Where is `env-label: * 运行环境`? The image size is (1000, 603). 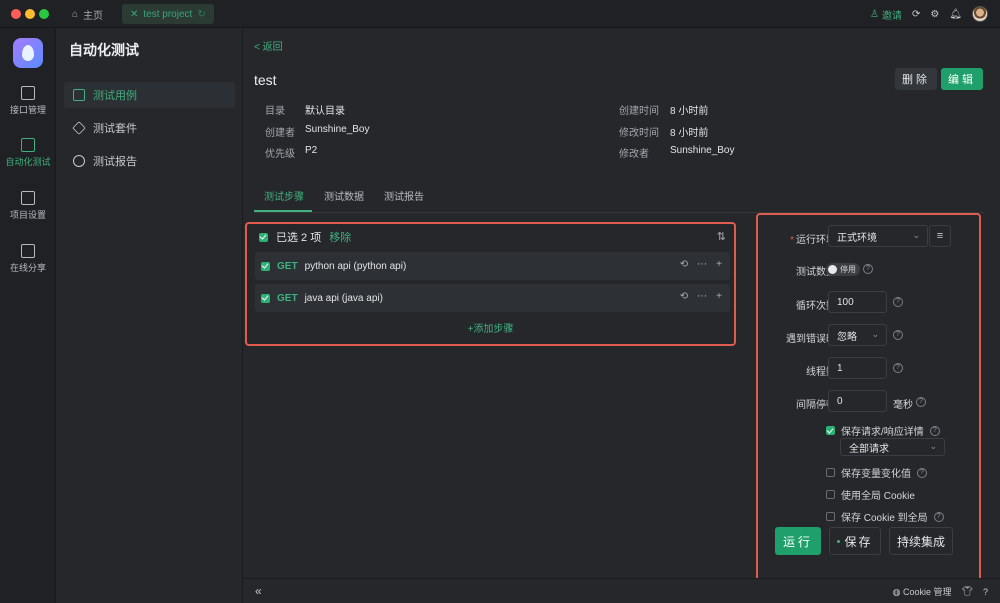
env-label: * 运行环境 is located at coordinates (813, 240).